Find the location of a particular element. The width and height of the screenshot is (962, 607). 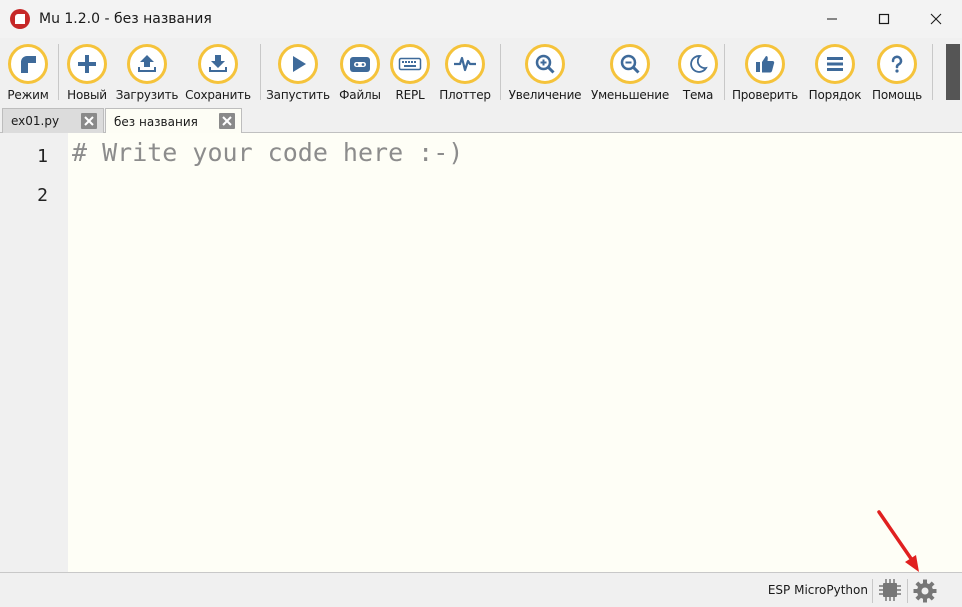

load-button: Загрузить is located at coordinates (147, 73).